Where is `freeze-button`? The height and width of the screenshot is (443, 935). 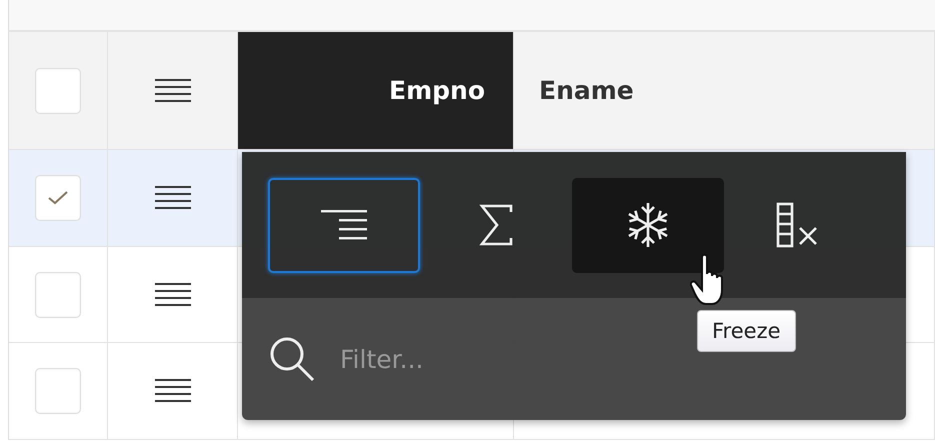 freeze-button is located at coordinates (648, 225).